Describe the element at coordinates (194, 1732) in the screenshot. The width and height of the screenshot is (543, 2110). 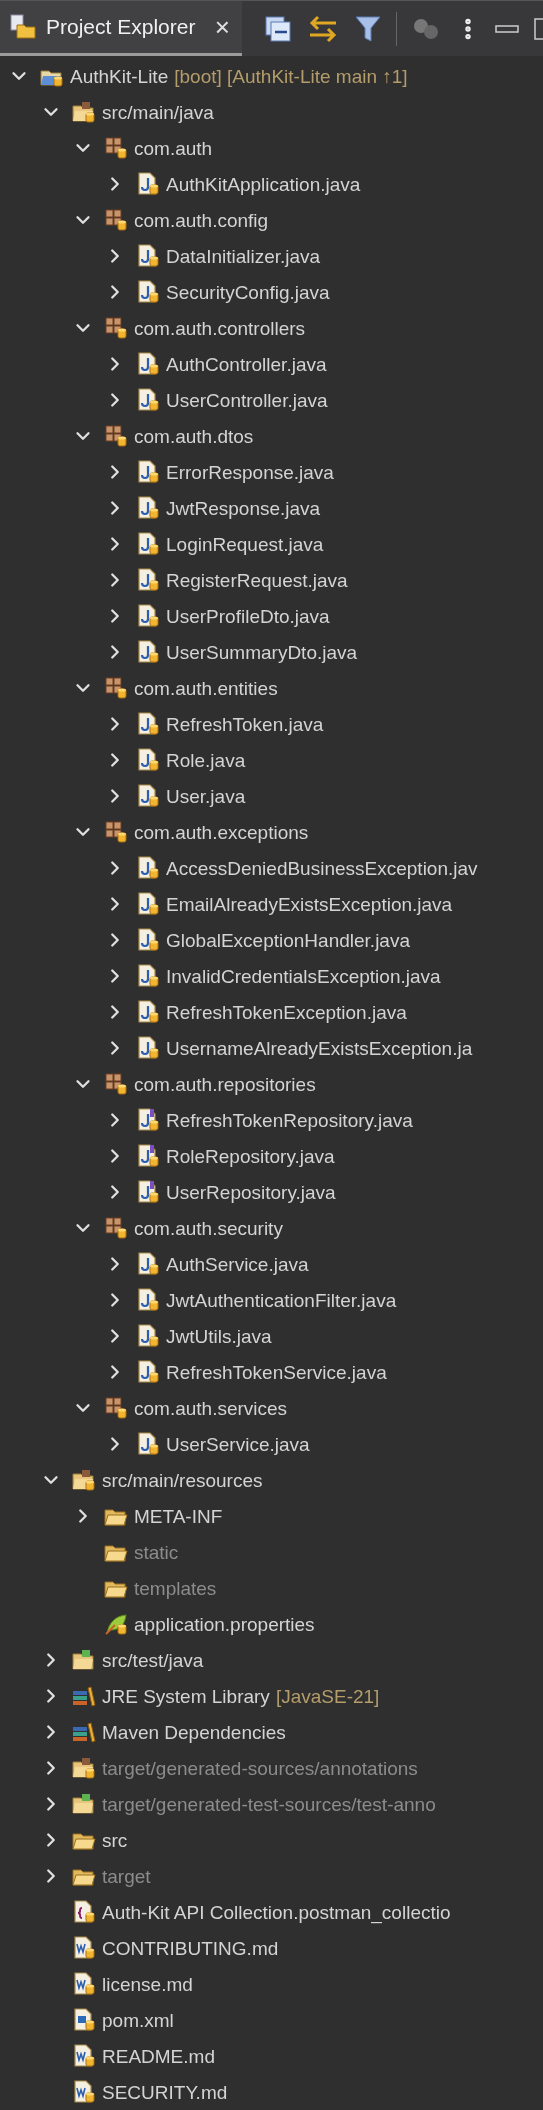
I see `tree-item-label: Maven Dependencies` at that location.